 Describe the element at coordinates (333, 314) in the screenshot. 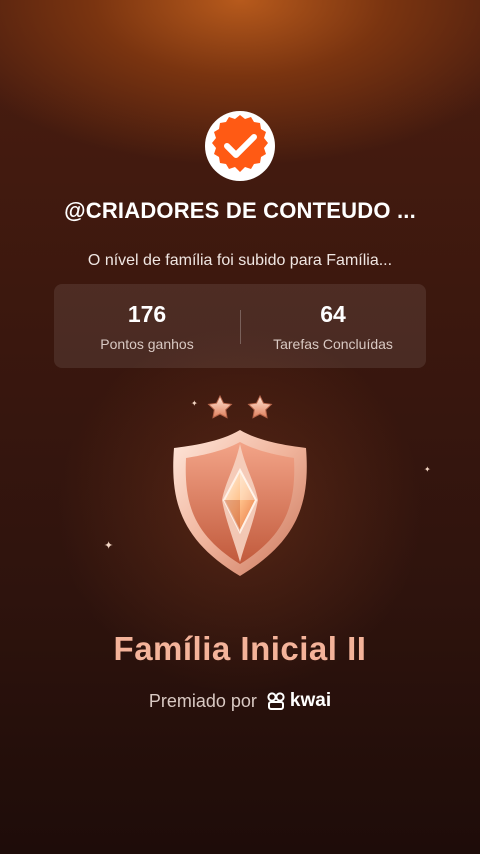

I see `tasks-value: 64` at that location.